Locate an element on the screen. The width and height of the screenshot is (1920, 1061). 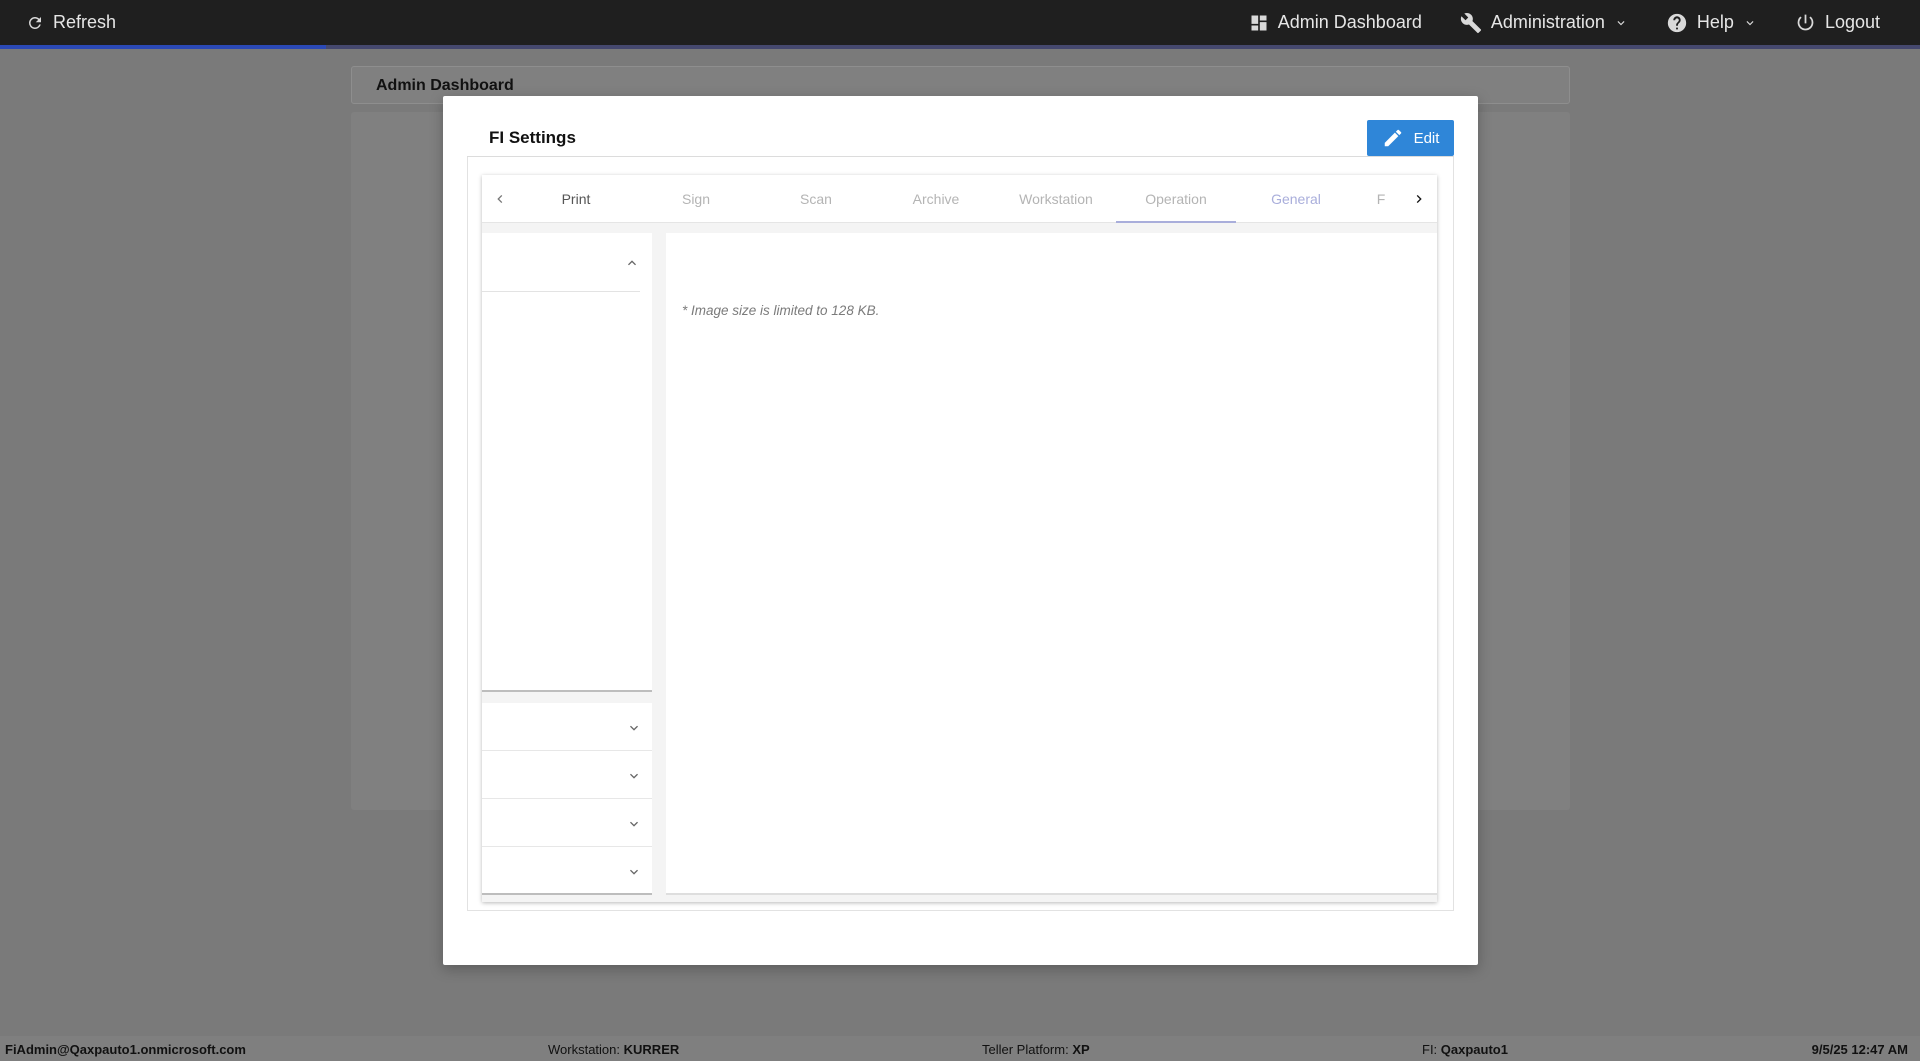
logout-button: Logout is located at coordinates (1837, 22).